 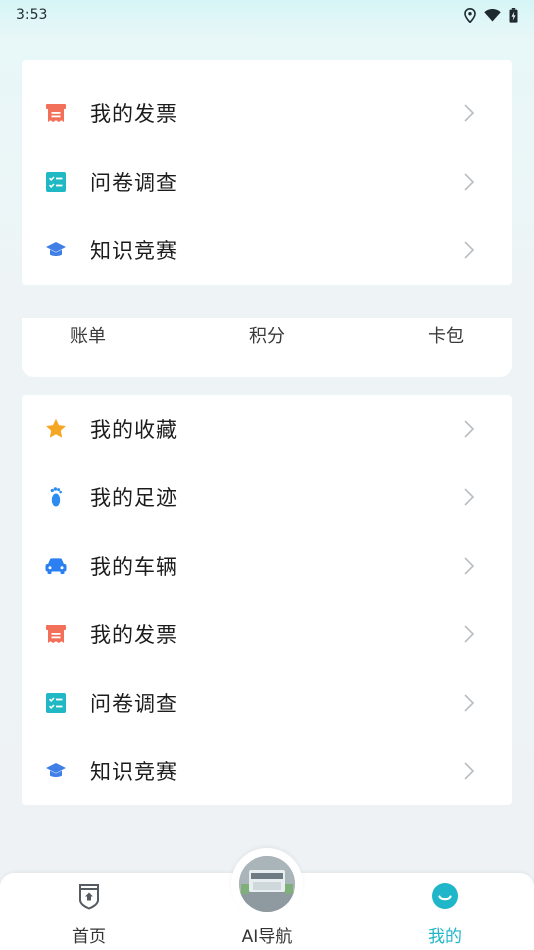 I want to click on menu-item-vehicles: 我的车辆, so click(x=267, y=566).